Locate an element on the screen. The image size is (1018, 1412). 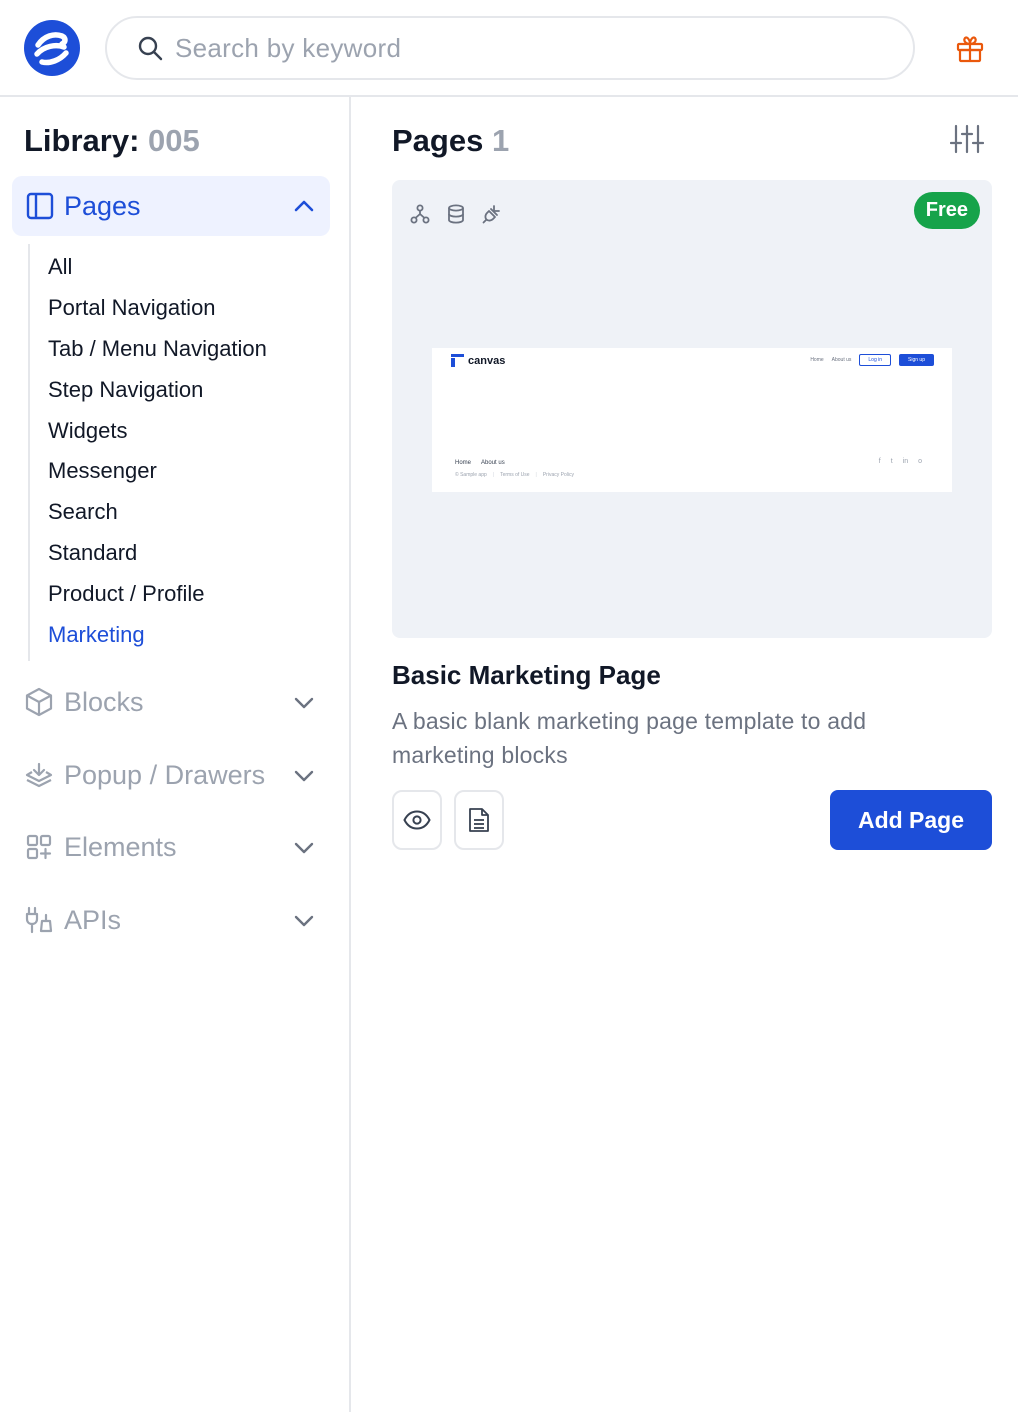
category-item-search: Search is located at coordinates (83, 512).